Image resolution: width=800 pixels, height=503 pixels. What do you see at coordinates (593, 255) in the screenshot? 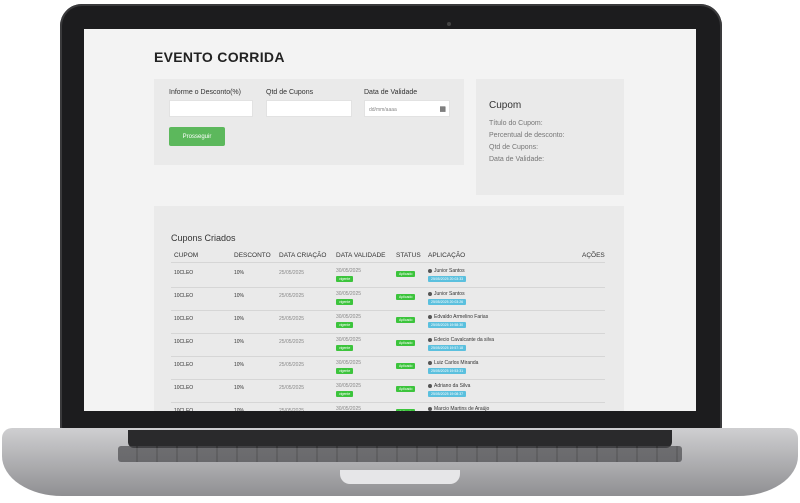
I see `header-acoes: AÇÕES` at bounding box center [593, 255].